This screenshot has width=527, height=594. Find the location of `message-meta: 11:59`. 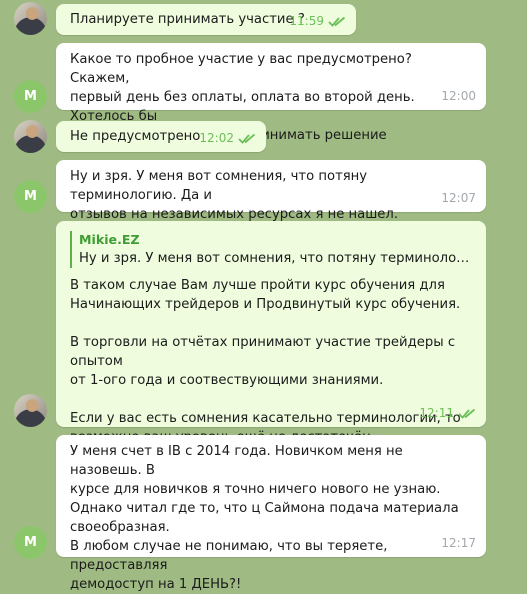

message-meta: 11:59 is located at coordinates (317, 21).